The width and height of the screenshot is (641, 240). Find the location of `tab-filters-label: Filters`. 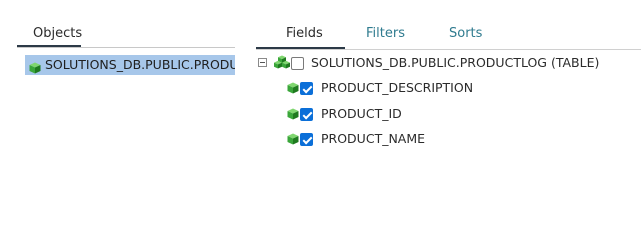

tab-filters-label: Filters is located at coordinates (385, 33).